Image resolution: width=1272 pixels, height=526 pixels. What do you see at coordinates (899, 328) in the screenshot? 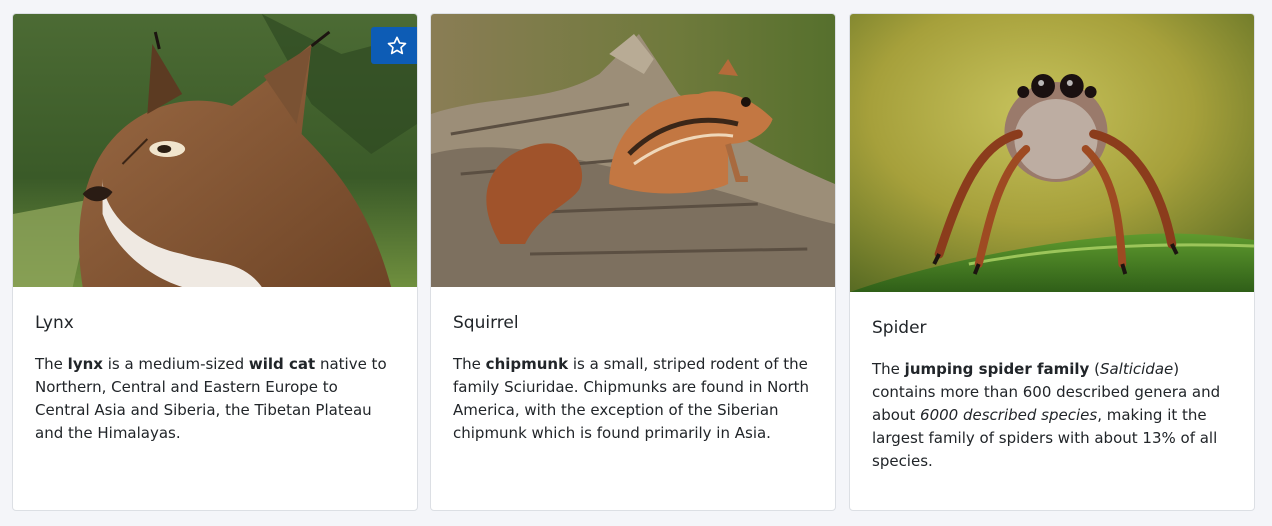
I see `card-title: Spider` at bounding box center [899, 328].